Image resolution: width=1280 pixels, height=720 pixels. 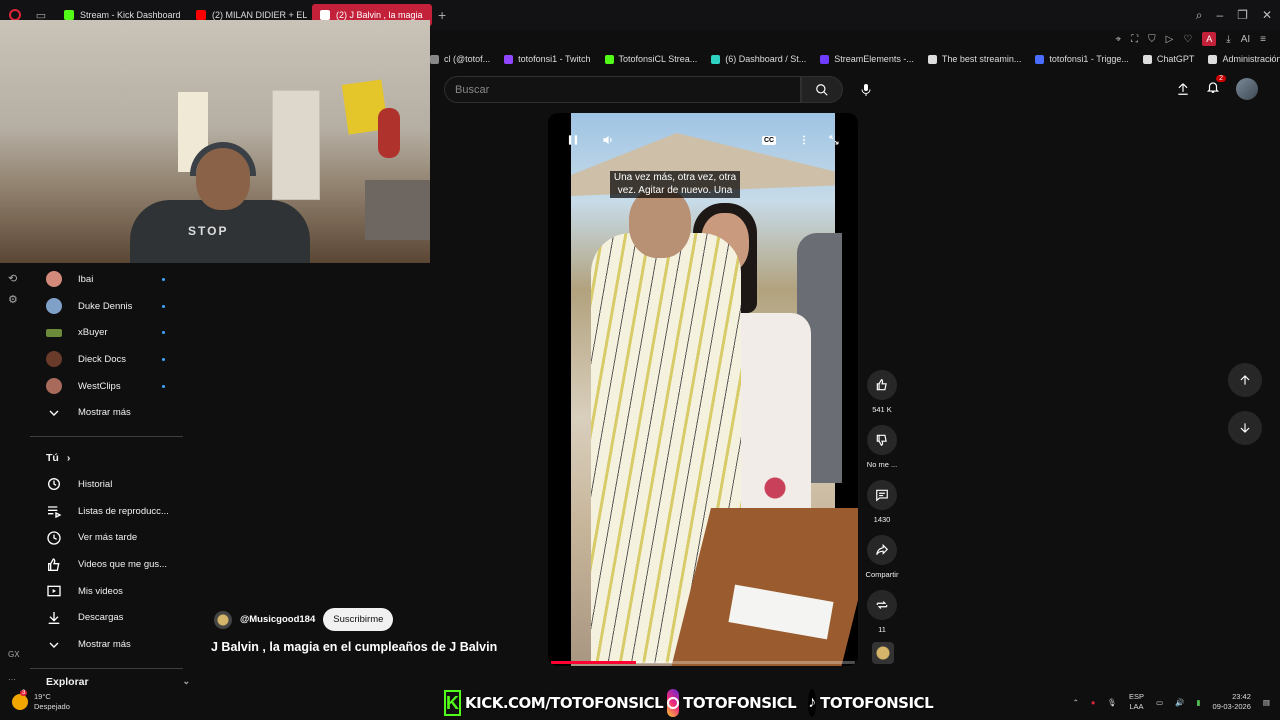 I want to click on sidebar-item-downloads: Descargas, so click(x=107, y=618).